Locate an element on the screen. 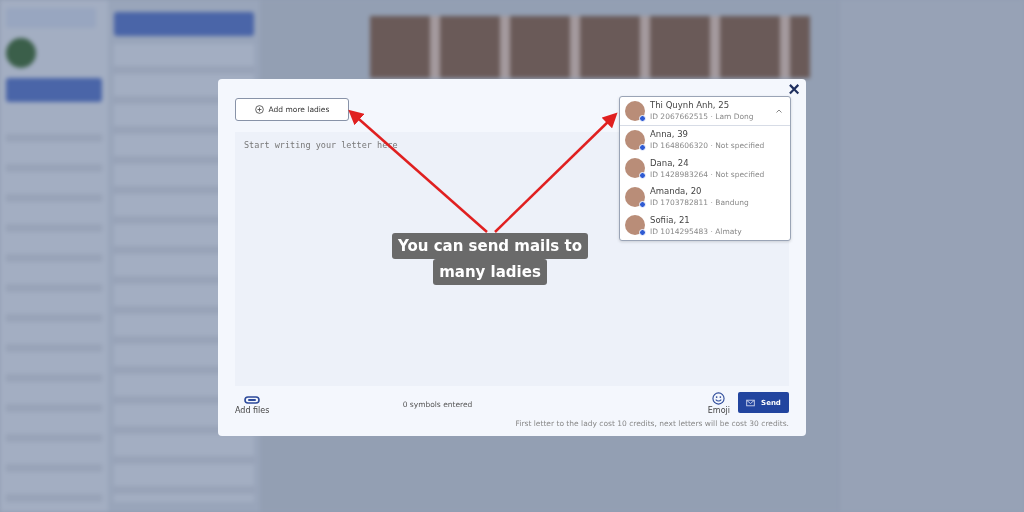 The image size is (1024, 512). callout-text: many ladies is located at coordinates (490, 272).